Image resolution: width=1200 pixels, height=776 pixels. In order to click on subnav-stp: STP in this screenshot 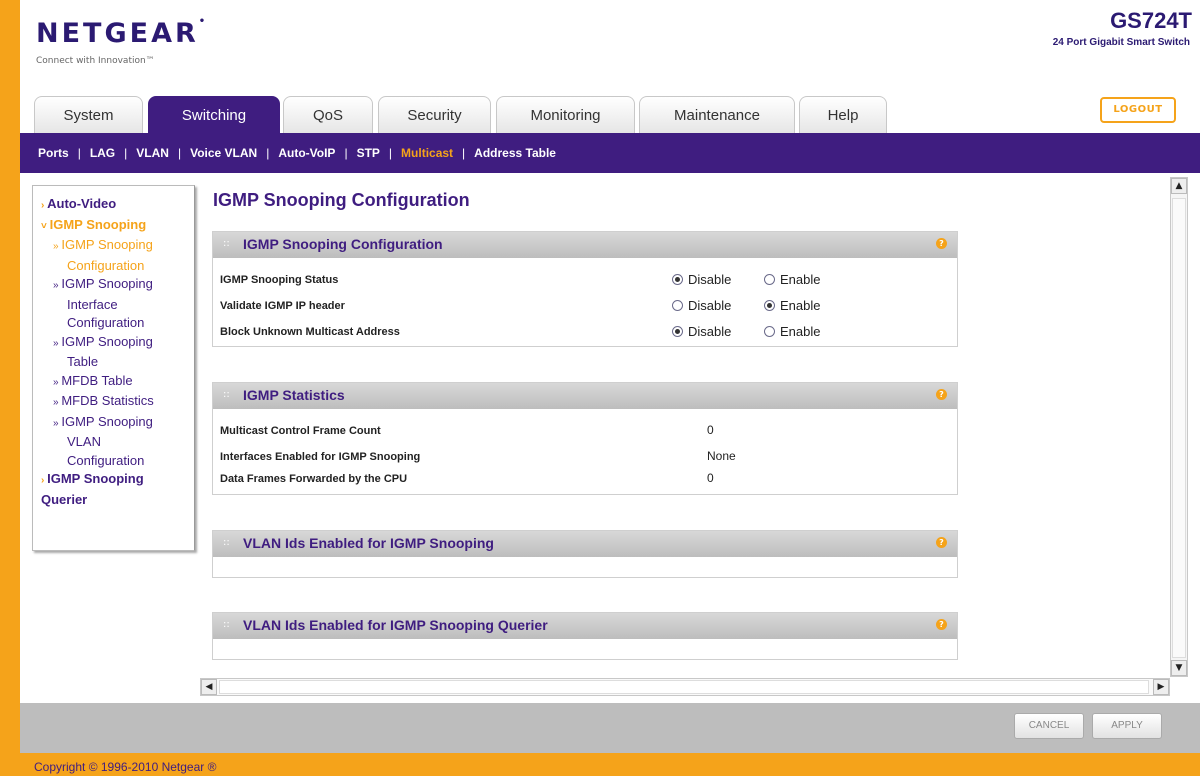, I will do `click(368, 153)`.